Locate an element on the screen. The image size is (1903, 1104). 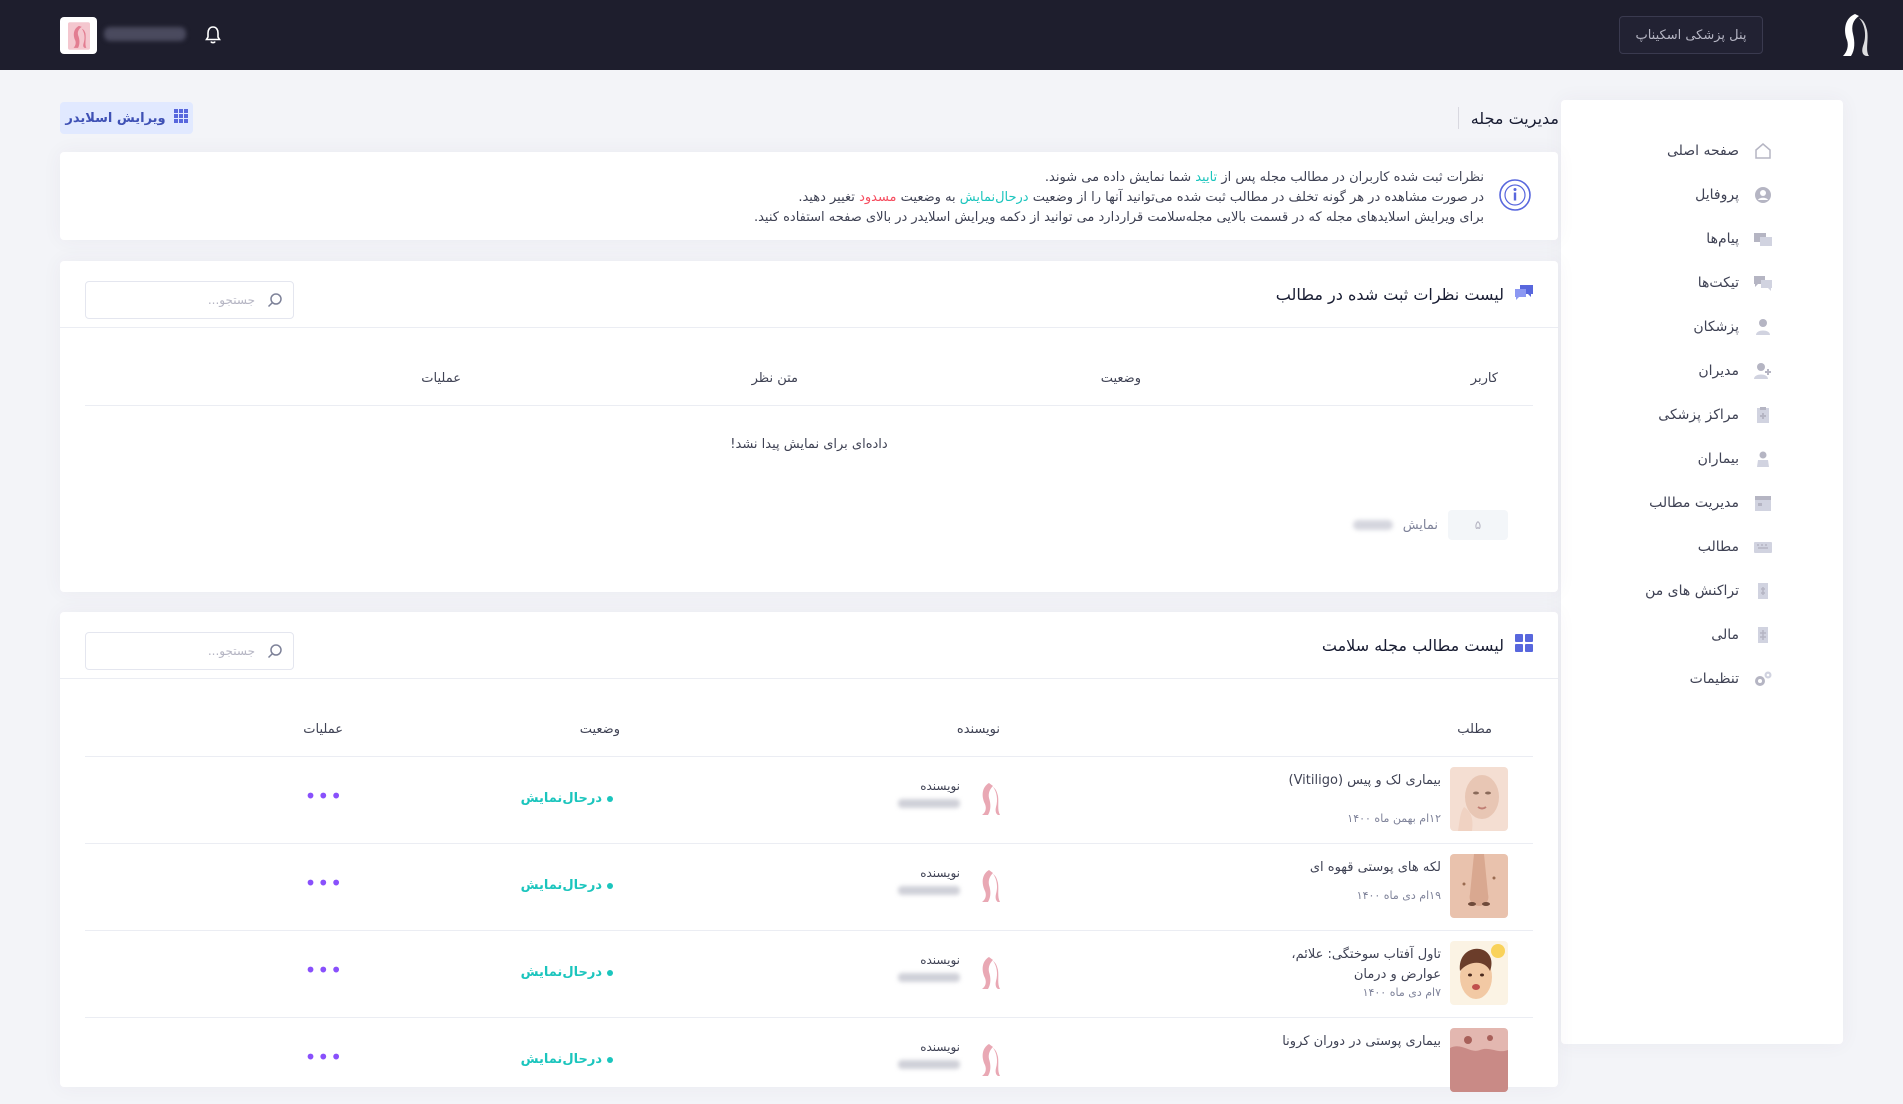
articles-search is located at coordinates (189, 651).